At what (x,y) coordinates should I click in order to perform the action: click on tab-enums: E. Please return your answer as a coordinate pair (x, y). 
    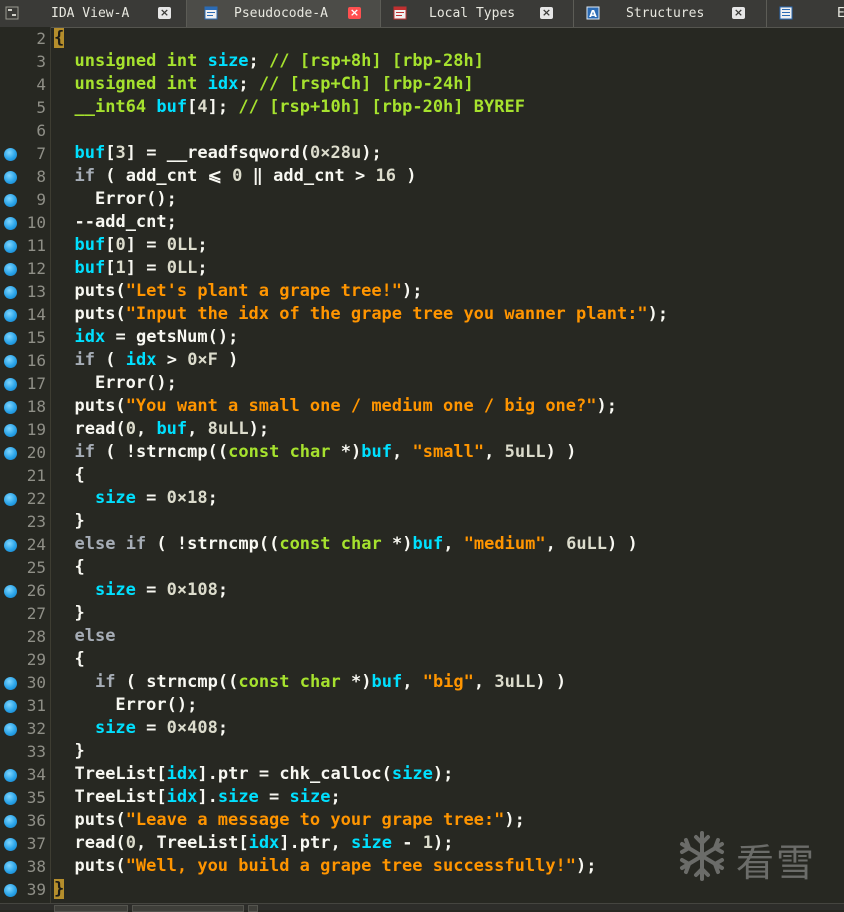
    Looking at the image, I should click on (805, 13).